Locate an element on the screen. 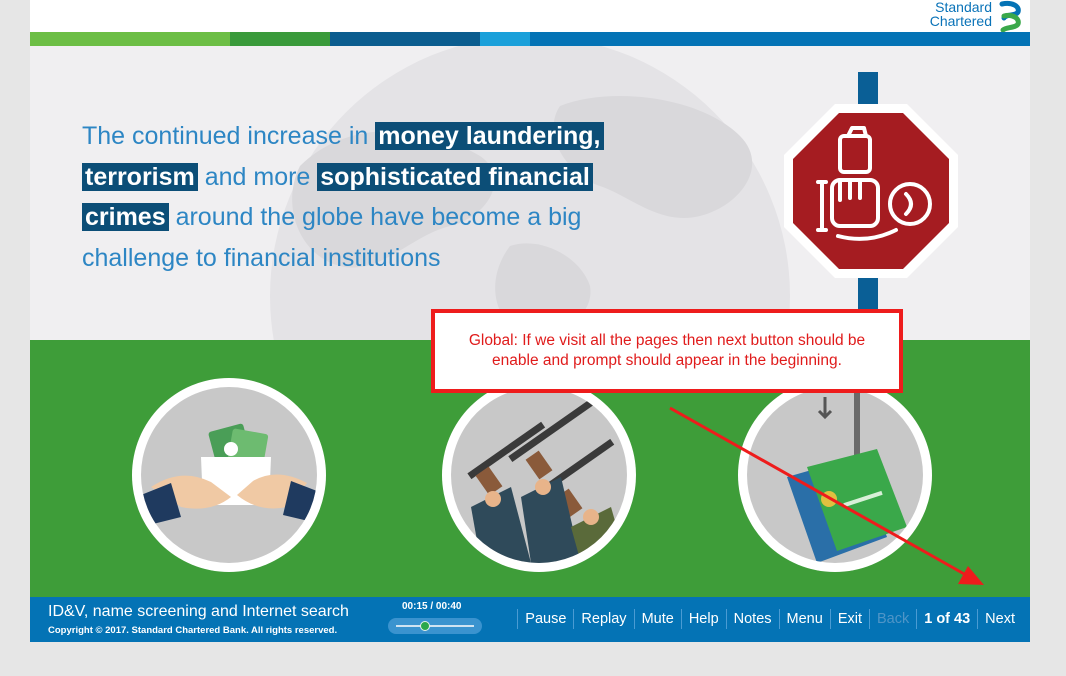 This screenshot has width=1066, height=676. brand-name: Standard Chartered is located at coordinates (961, 14).